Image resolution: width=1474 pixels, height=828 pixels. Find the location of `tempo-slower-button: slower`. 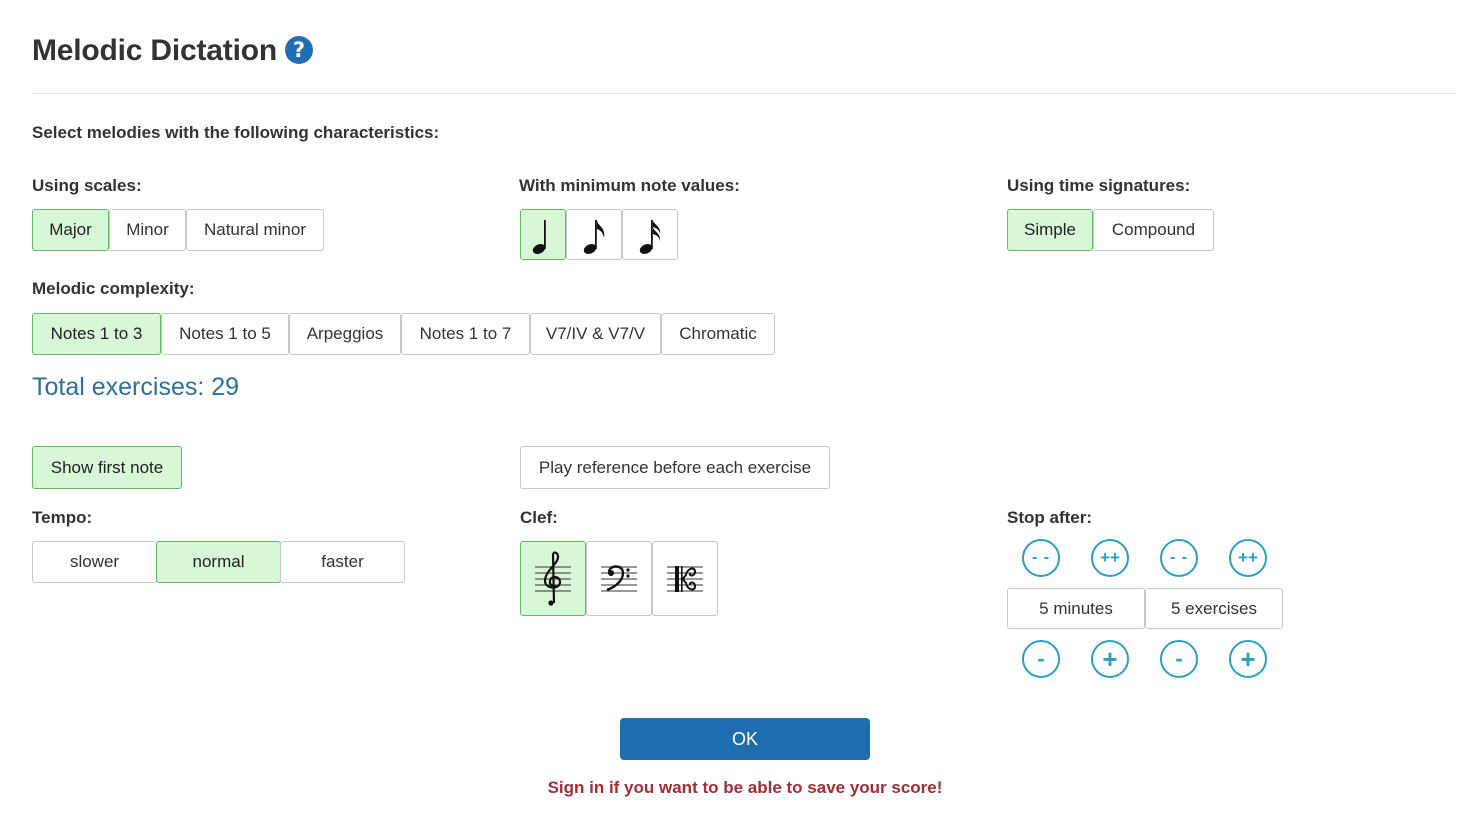

tempo-slower-button: slower is located at coordinates (94, 562).